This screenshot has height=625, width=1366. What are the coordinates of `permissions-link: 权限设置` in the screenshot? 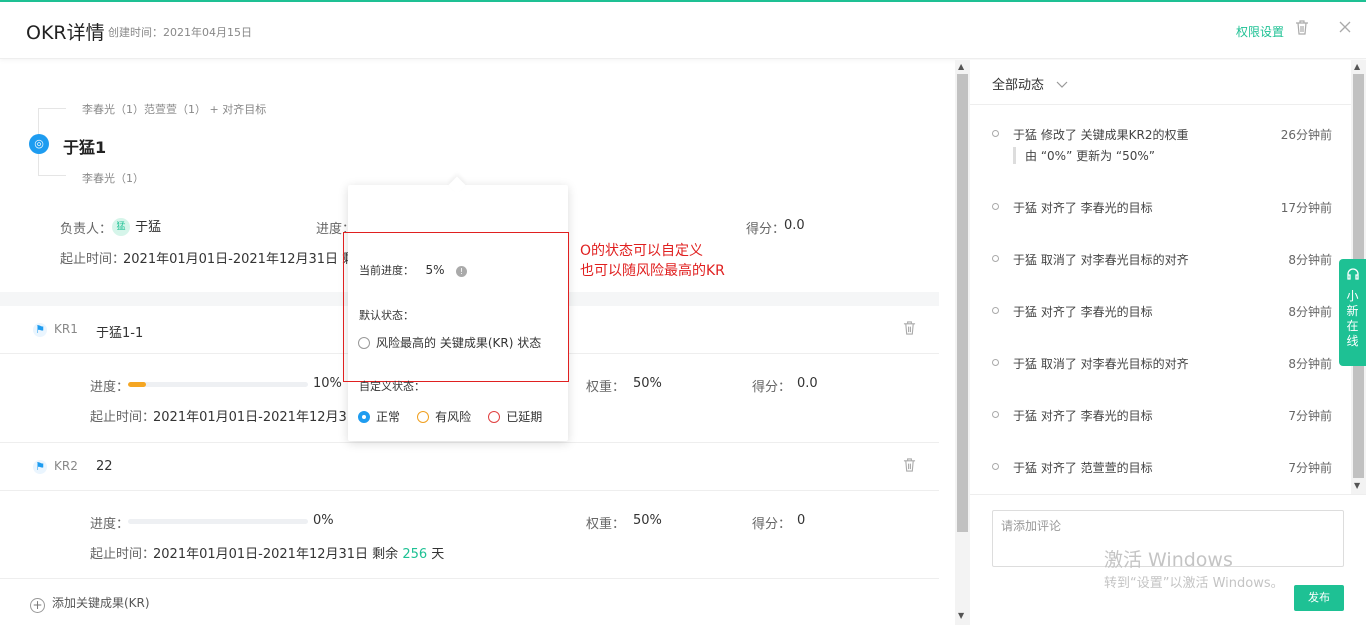 It's located at (1260, 31).